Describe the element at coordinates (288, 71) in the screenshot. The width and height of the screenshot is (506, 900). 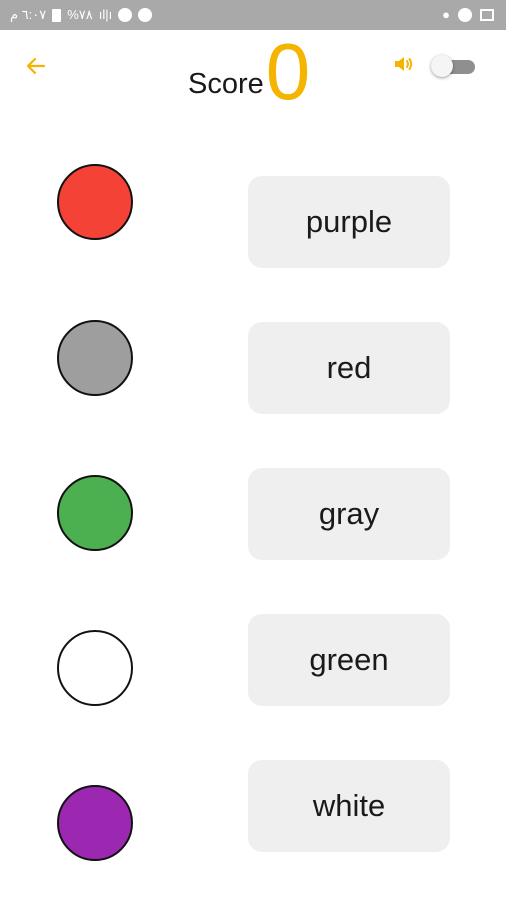
I see `score-value: 0` at that location.